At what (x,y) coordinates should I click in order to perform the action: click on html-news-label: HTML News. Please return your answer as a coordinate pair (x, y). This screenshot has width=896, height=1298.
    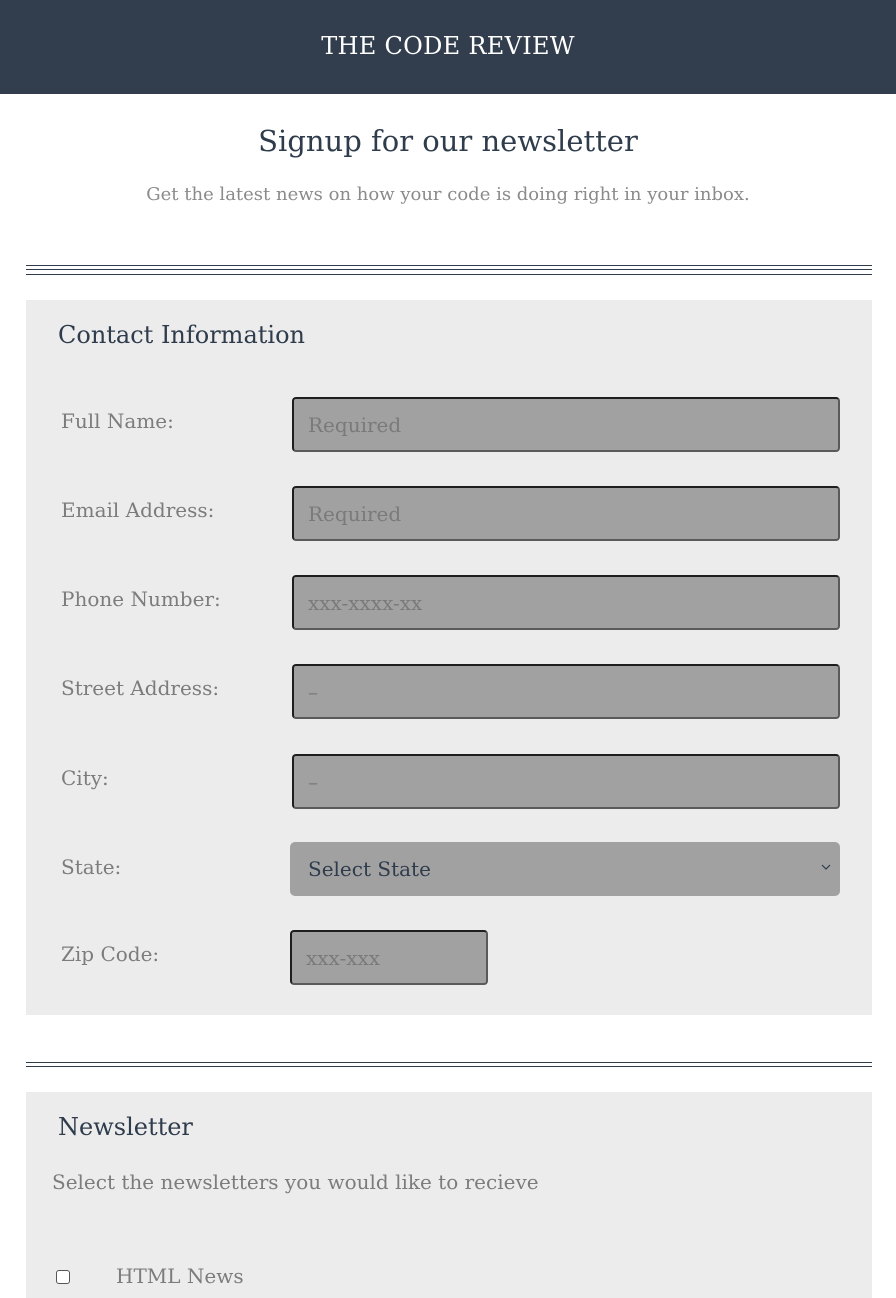
    Looking at the image, I should click on (180, 1276).